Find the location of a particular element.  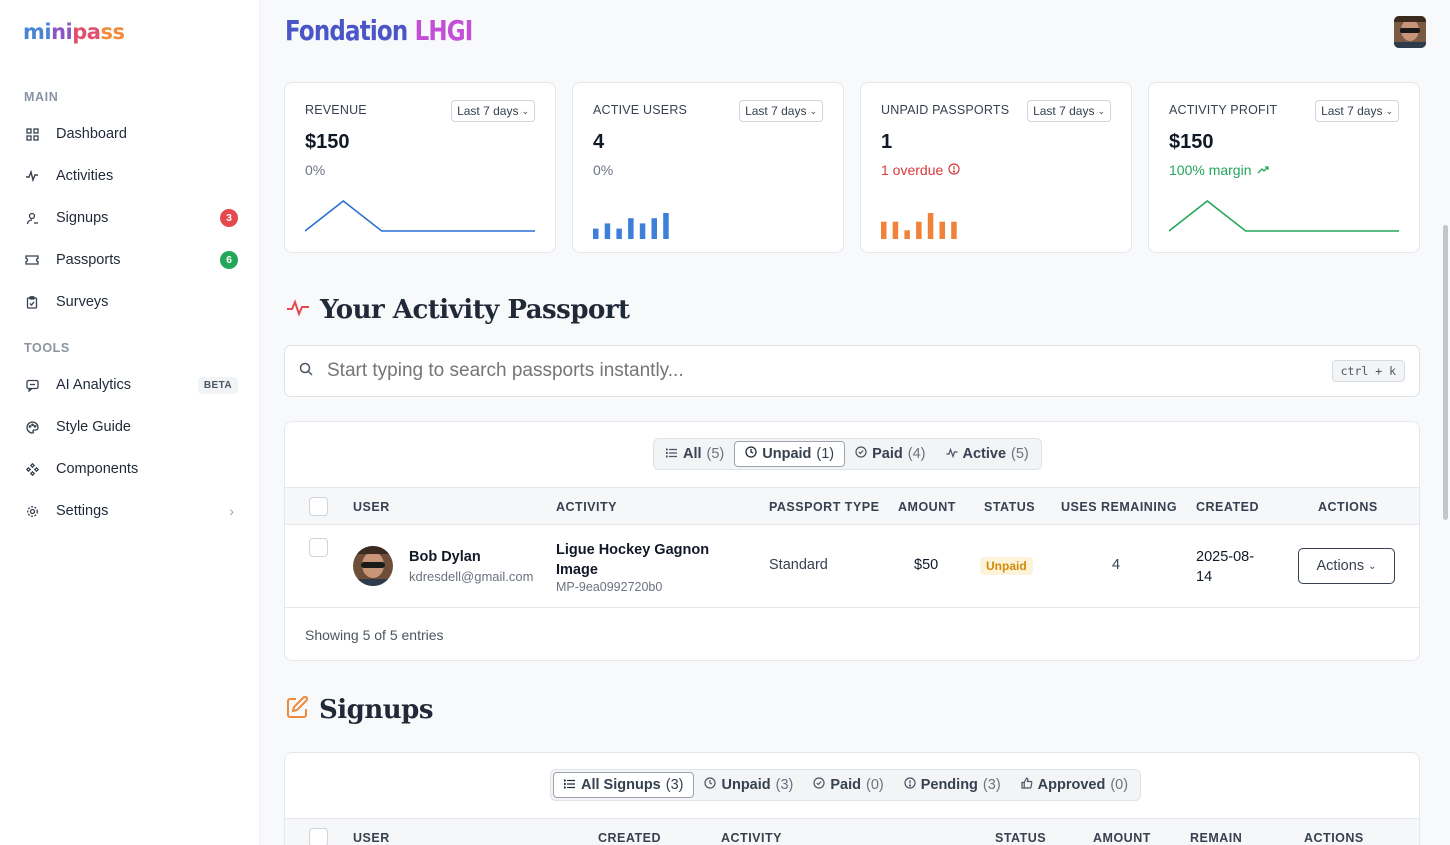

activity-name: Ligue Hockey Gagnon Image is located at coordinates (641, 560).